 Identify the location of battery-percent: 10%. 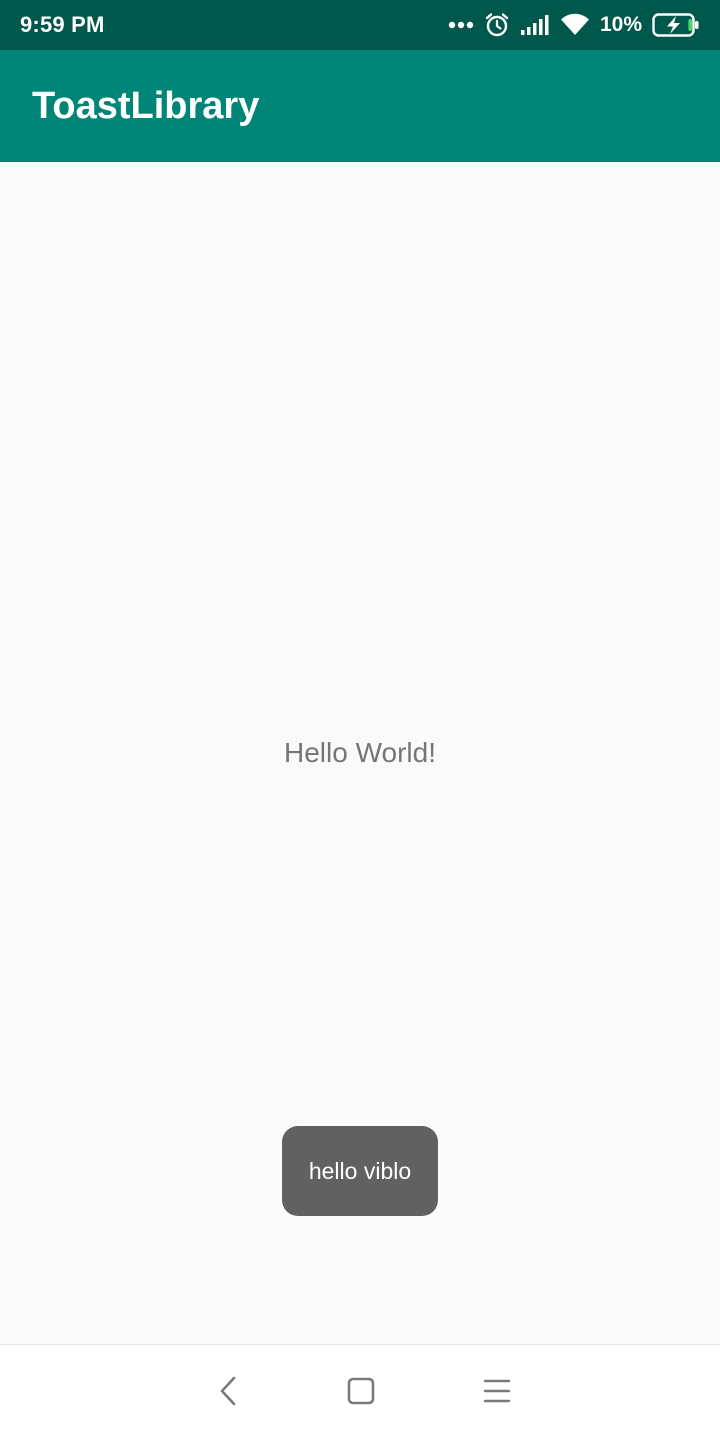
(620, 24).